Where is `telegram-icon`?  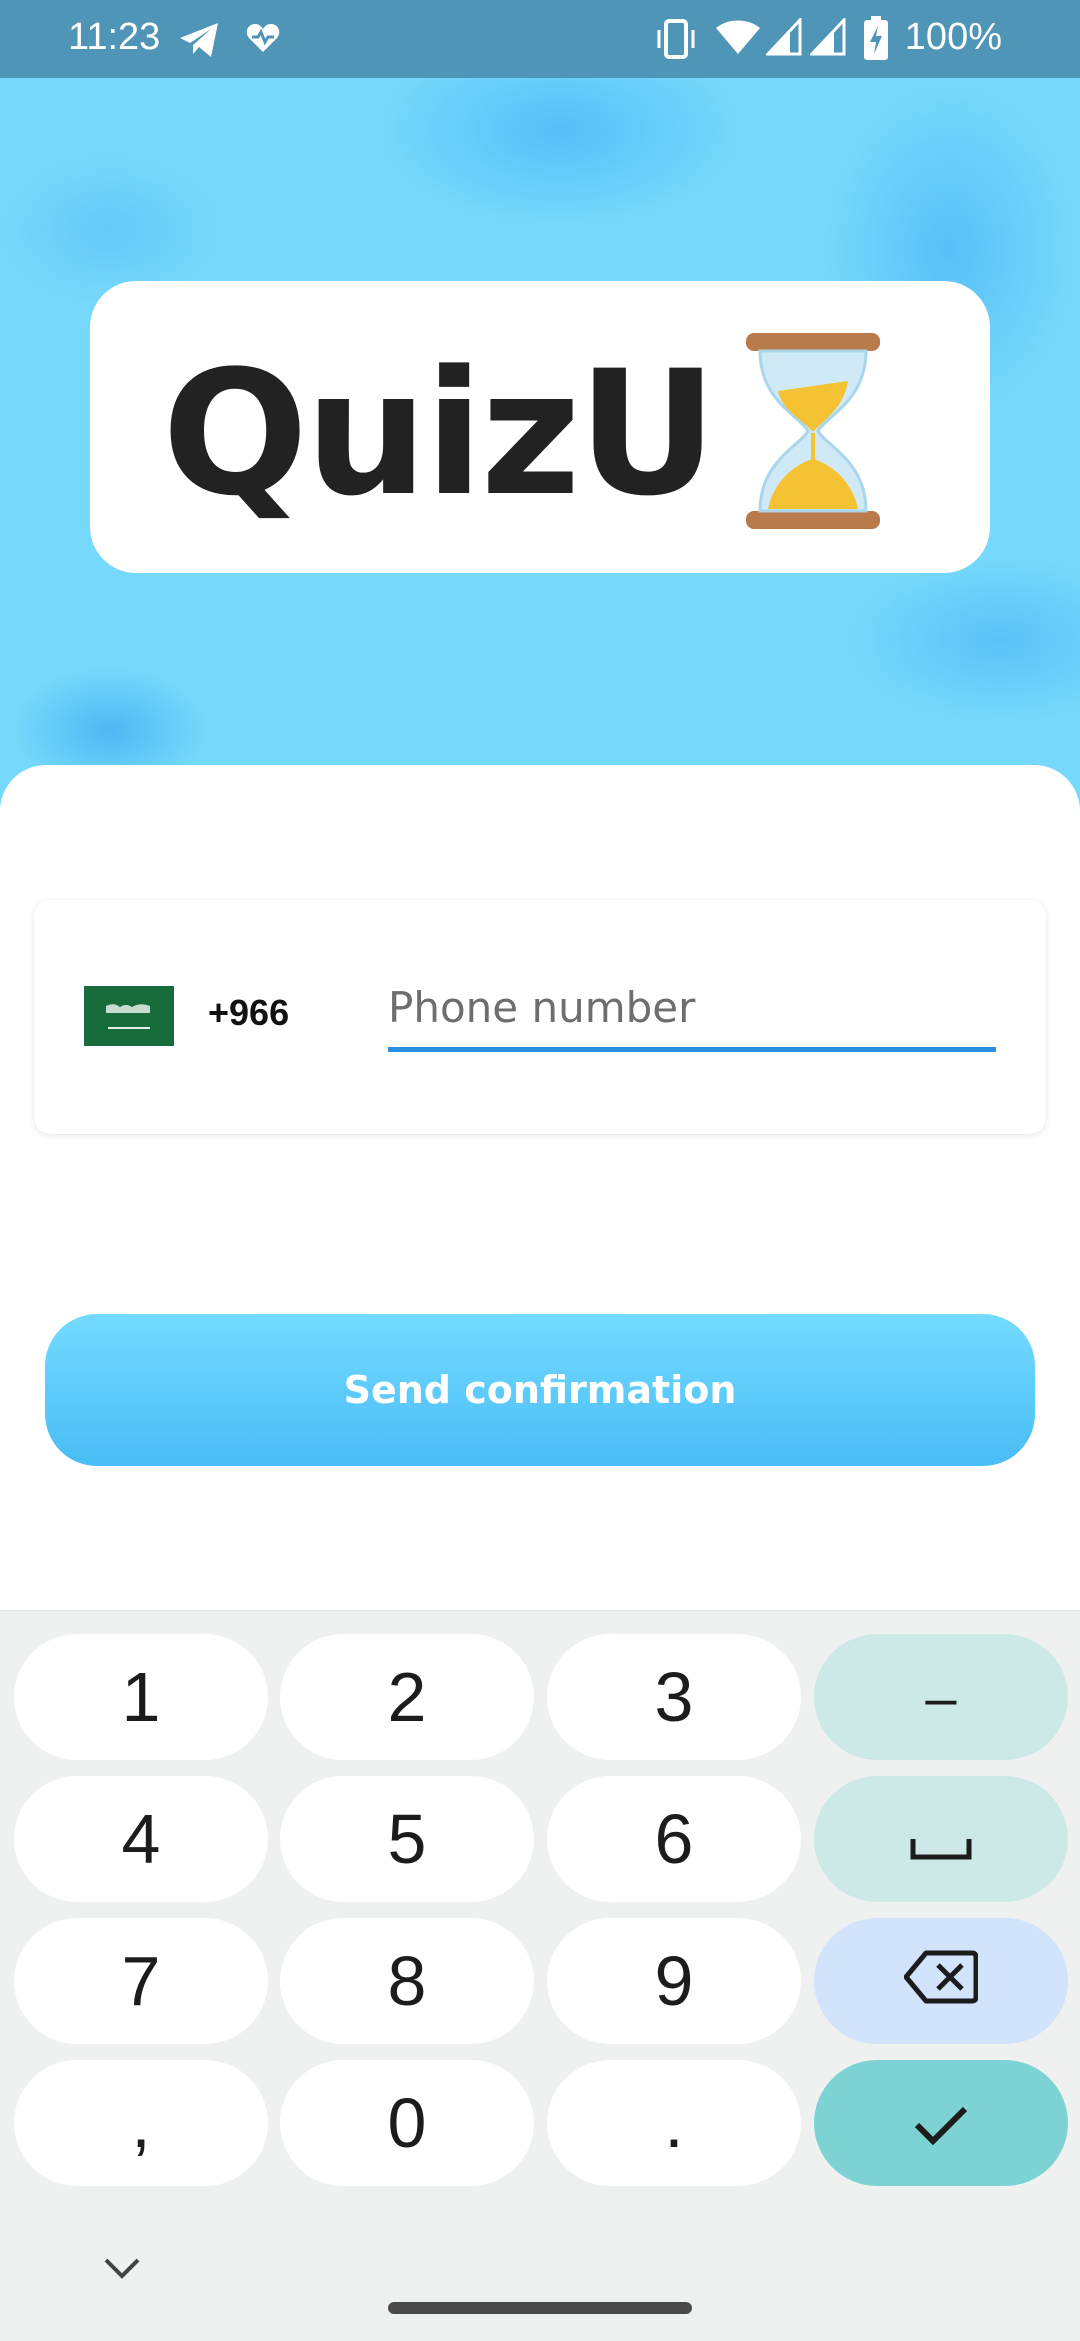
telegram-icon is located at coordinates (200, 42).